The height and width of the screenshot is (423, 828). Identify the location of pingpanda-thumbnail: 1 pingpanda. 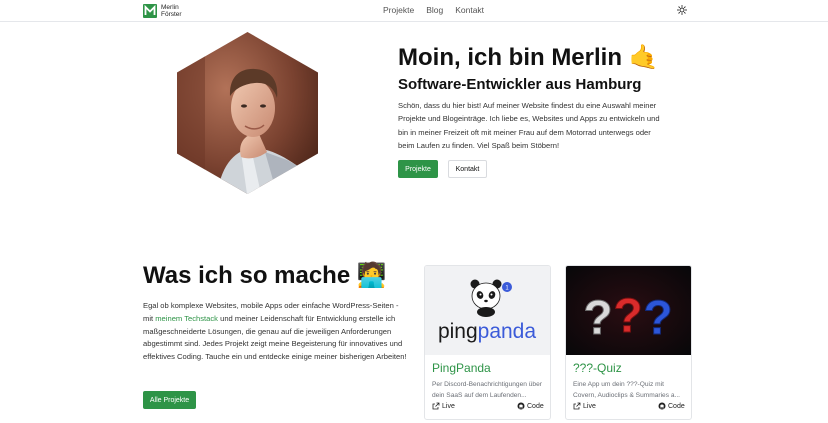
(487, 310).